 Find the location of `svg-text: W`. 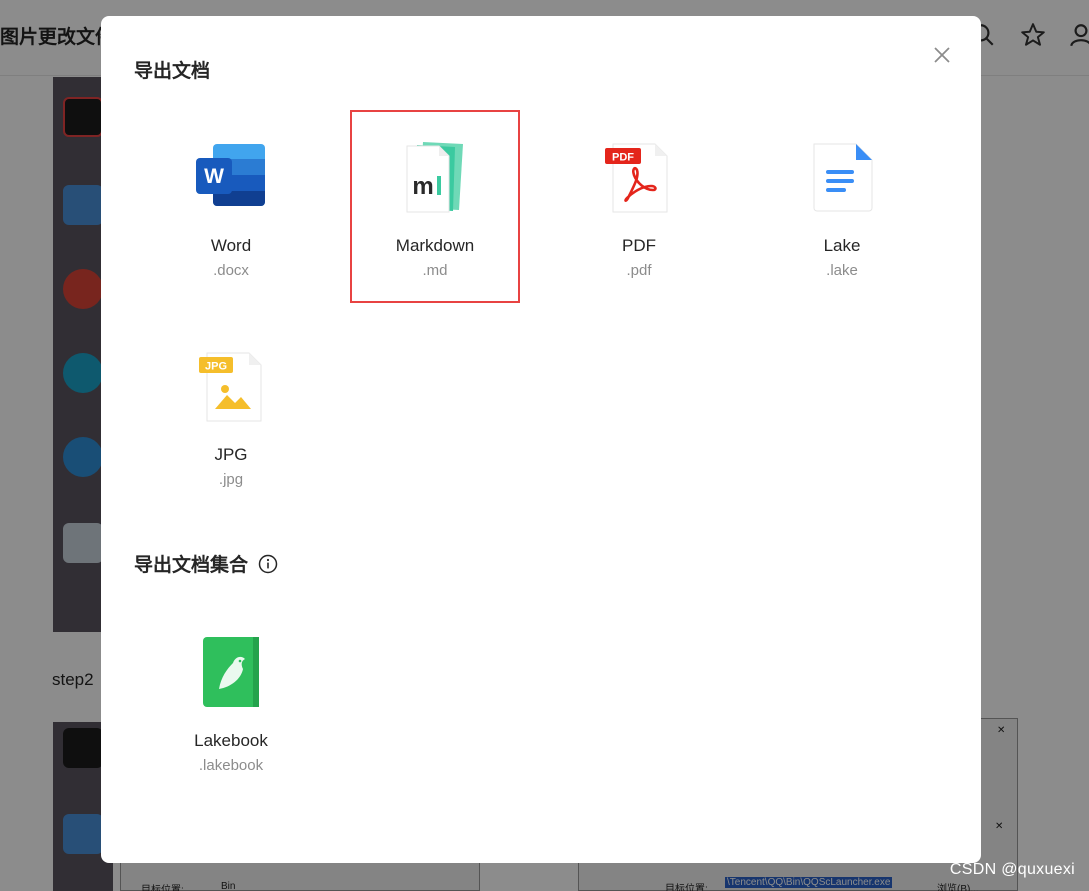

svg-text: W is located at coordinates (214, 176).